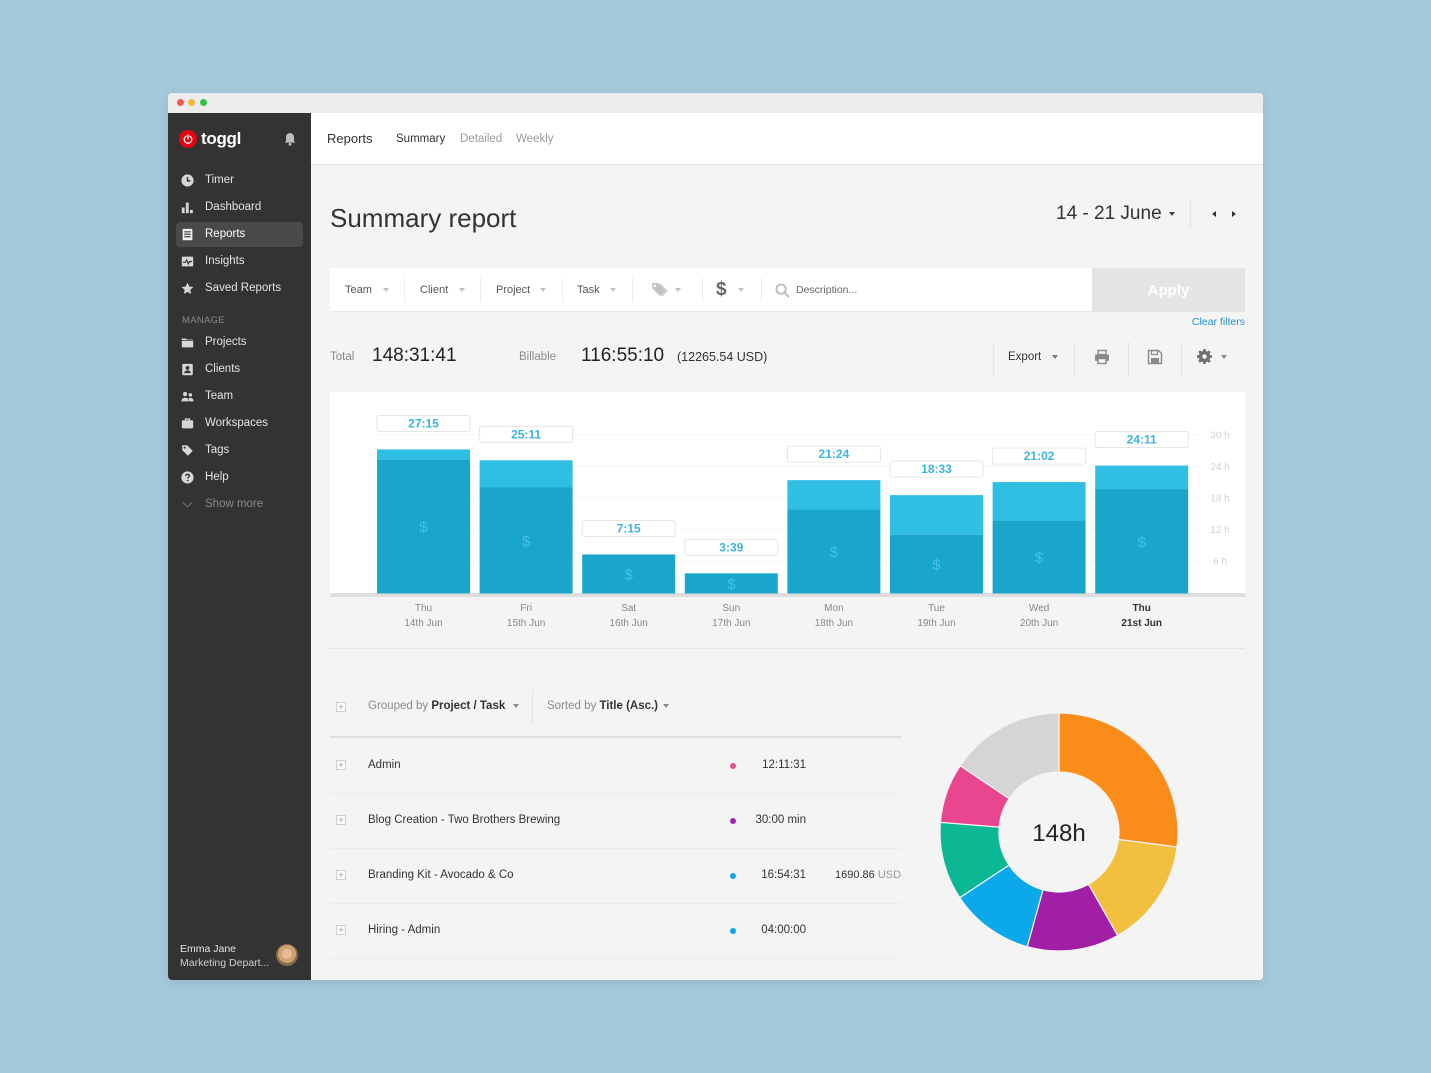 This screenshot has width=1431, height=1073. Describe the element at coordinates (188, 139) in the screenshot. I see `toggl-logo-icon` at that location.